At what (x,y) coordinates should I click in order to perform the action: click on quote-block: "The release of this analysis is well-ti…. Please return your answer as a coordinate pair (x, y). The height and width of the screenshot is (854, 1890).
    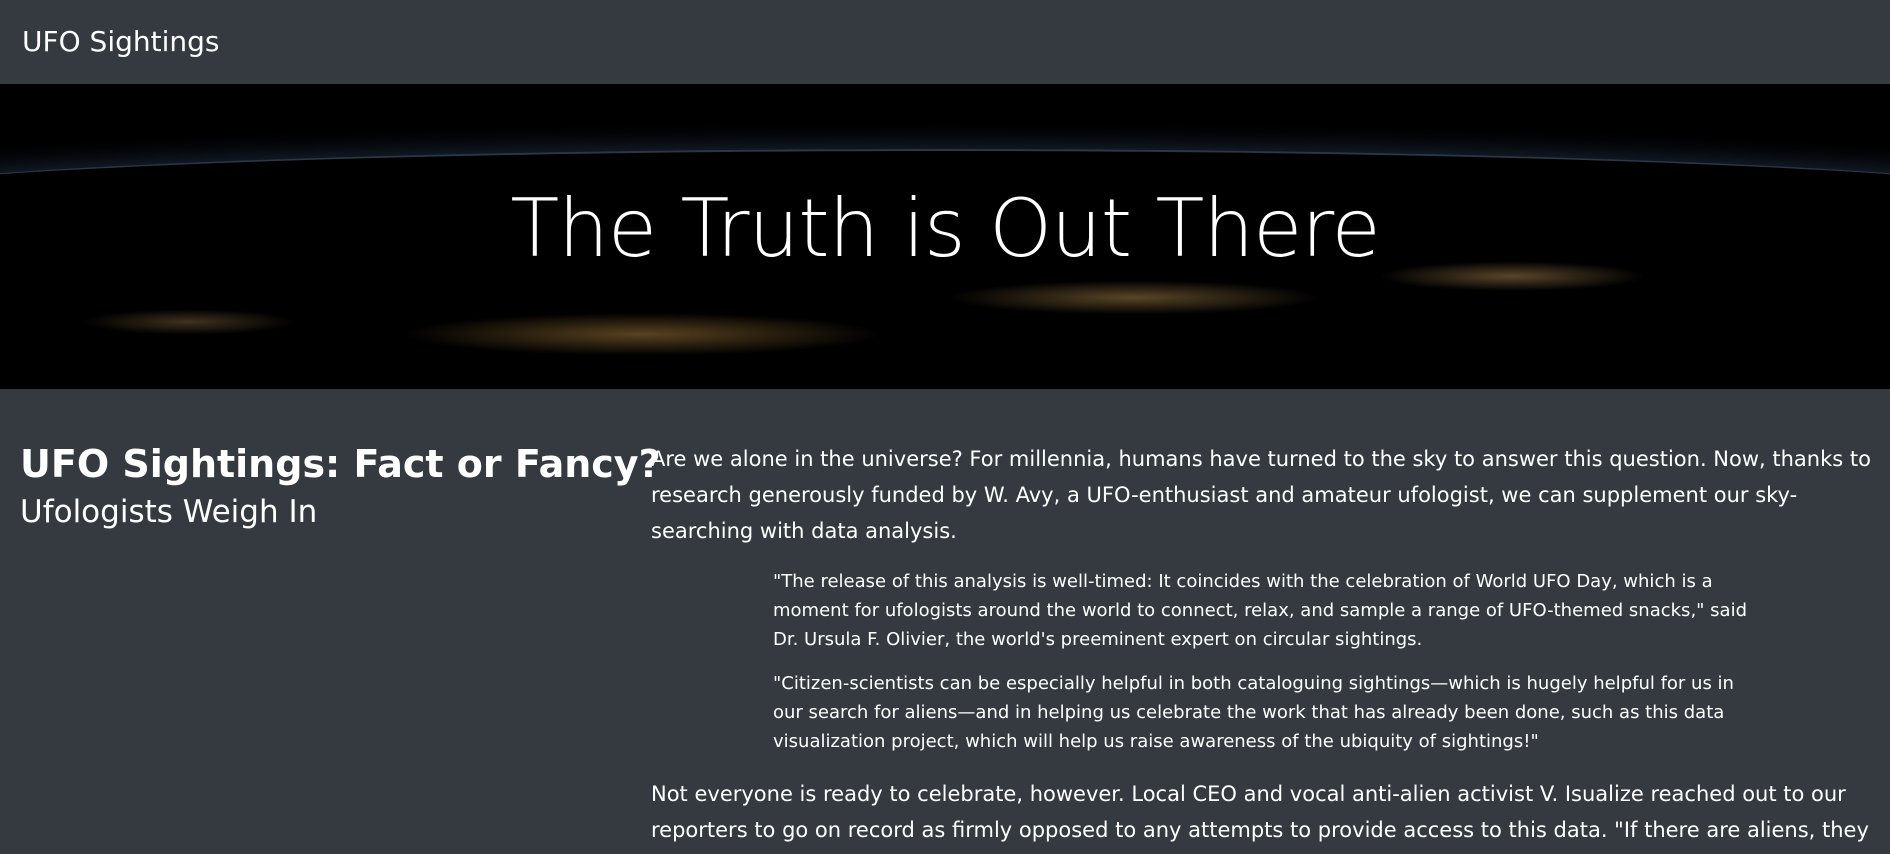
    Looking at the image, I should click on (1263, 661).